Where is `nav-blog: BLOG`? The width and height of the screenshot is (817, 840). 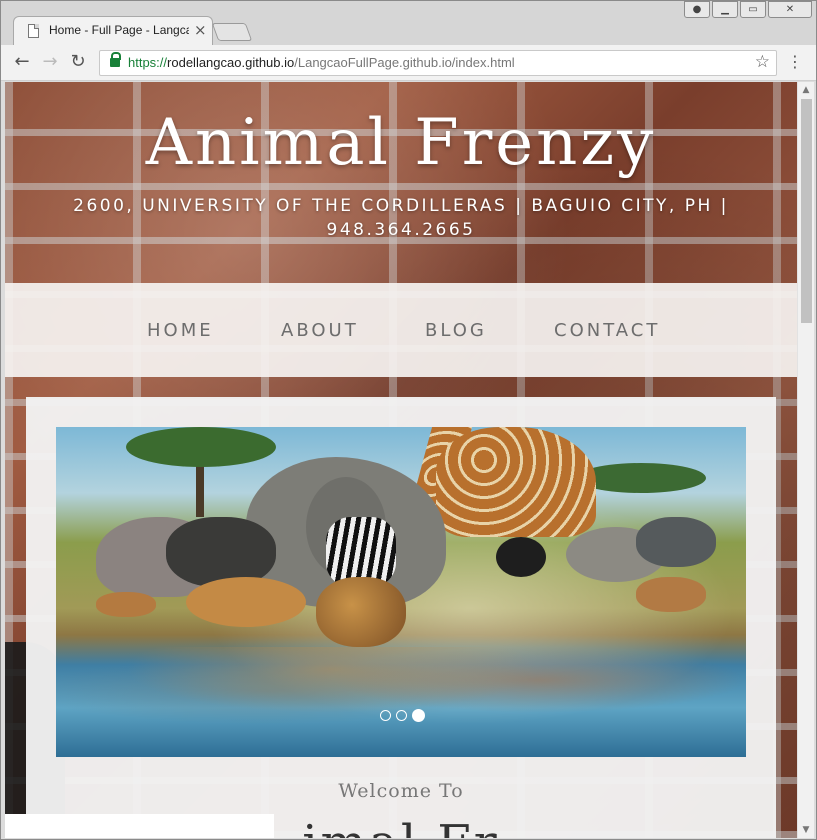
nav-blog: BLOG is located at coordinates (456, 330).